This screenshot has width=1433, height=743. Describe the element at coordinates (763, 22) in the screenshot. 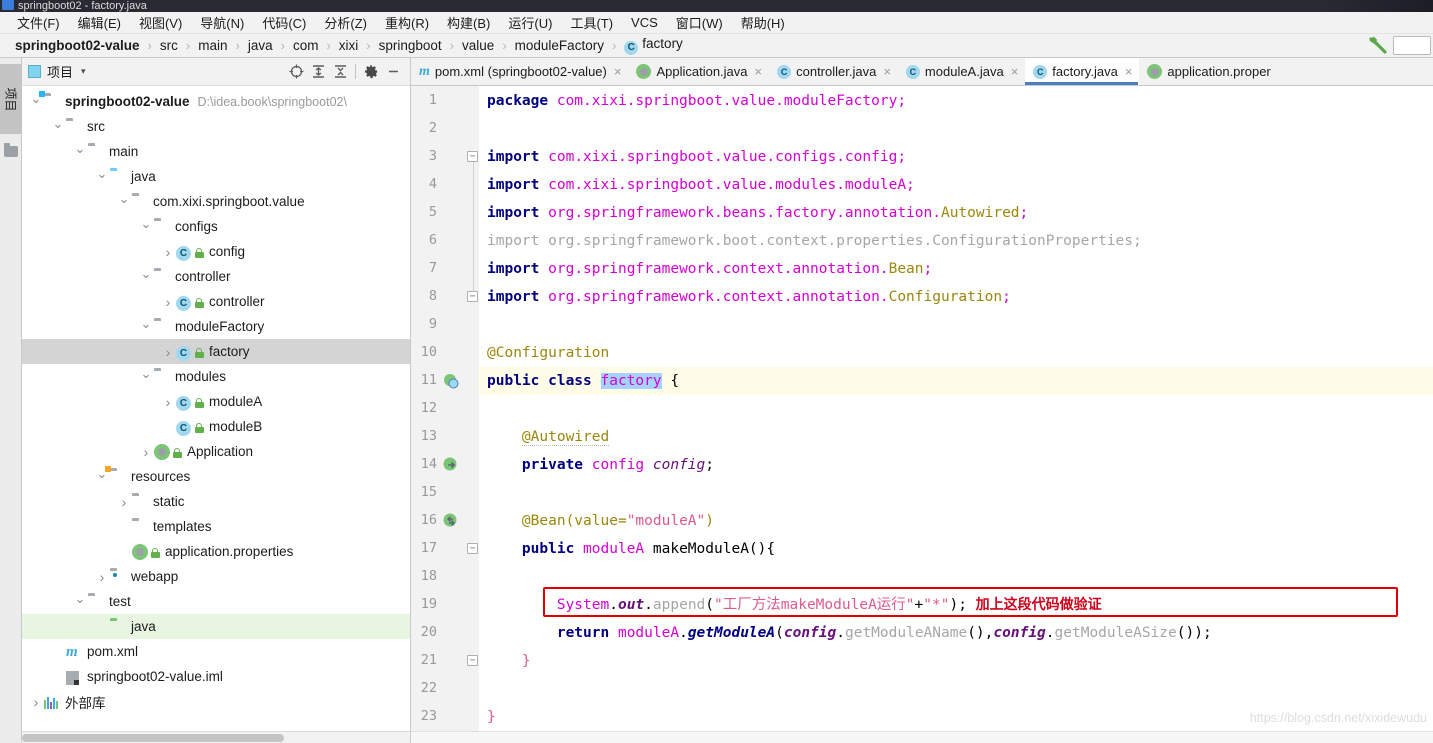

I see `menu-help: 帮助(H)` at that location.